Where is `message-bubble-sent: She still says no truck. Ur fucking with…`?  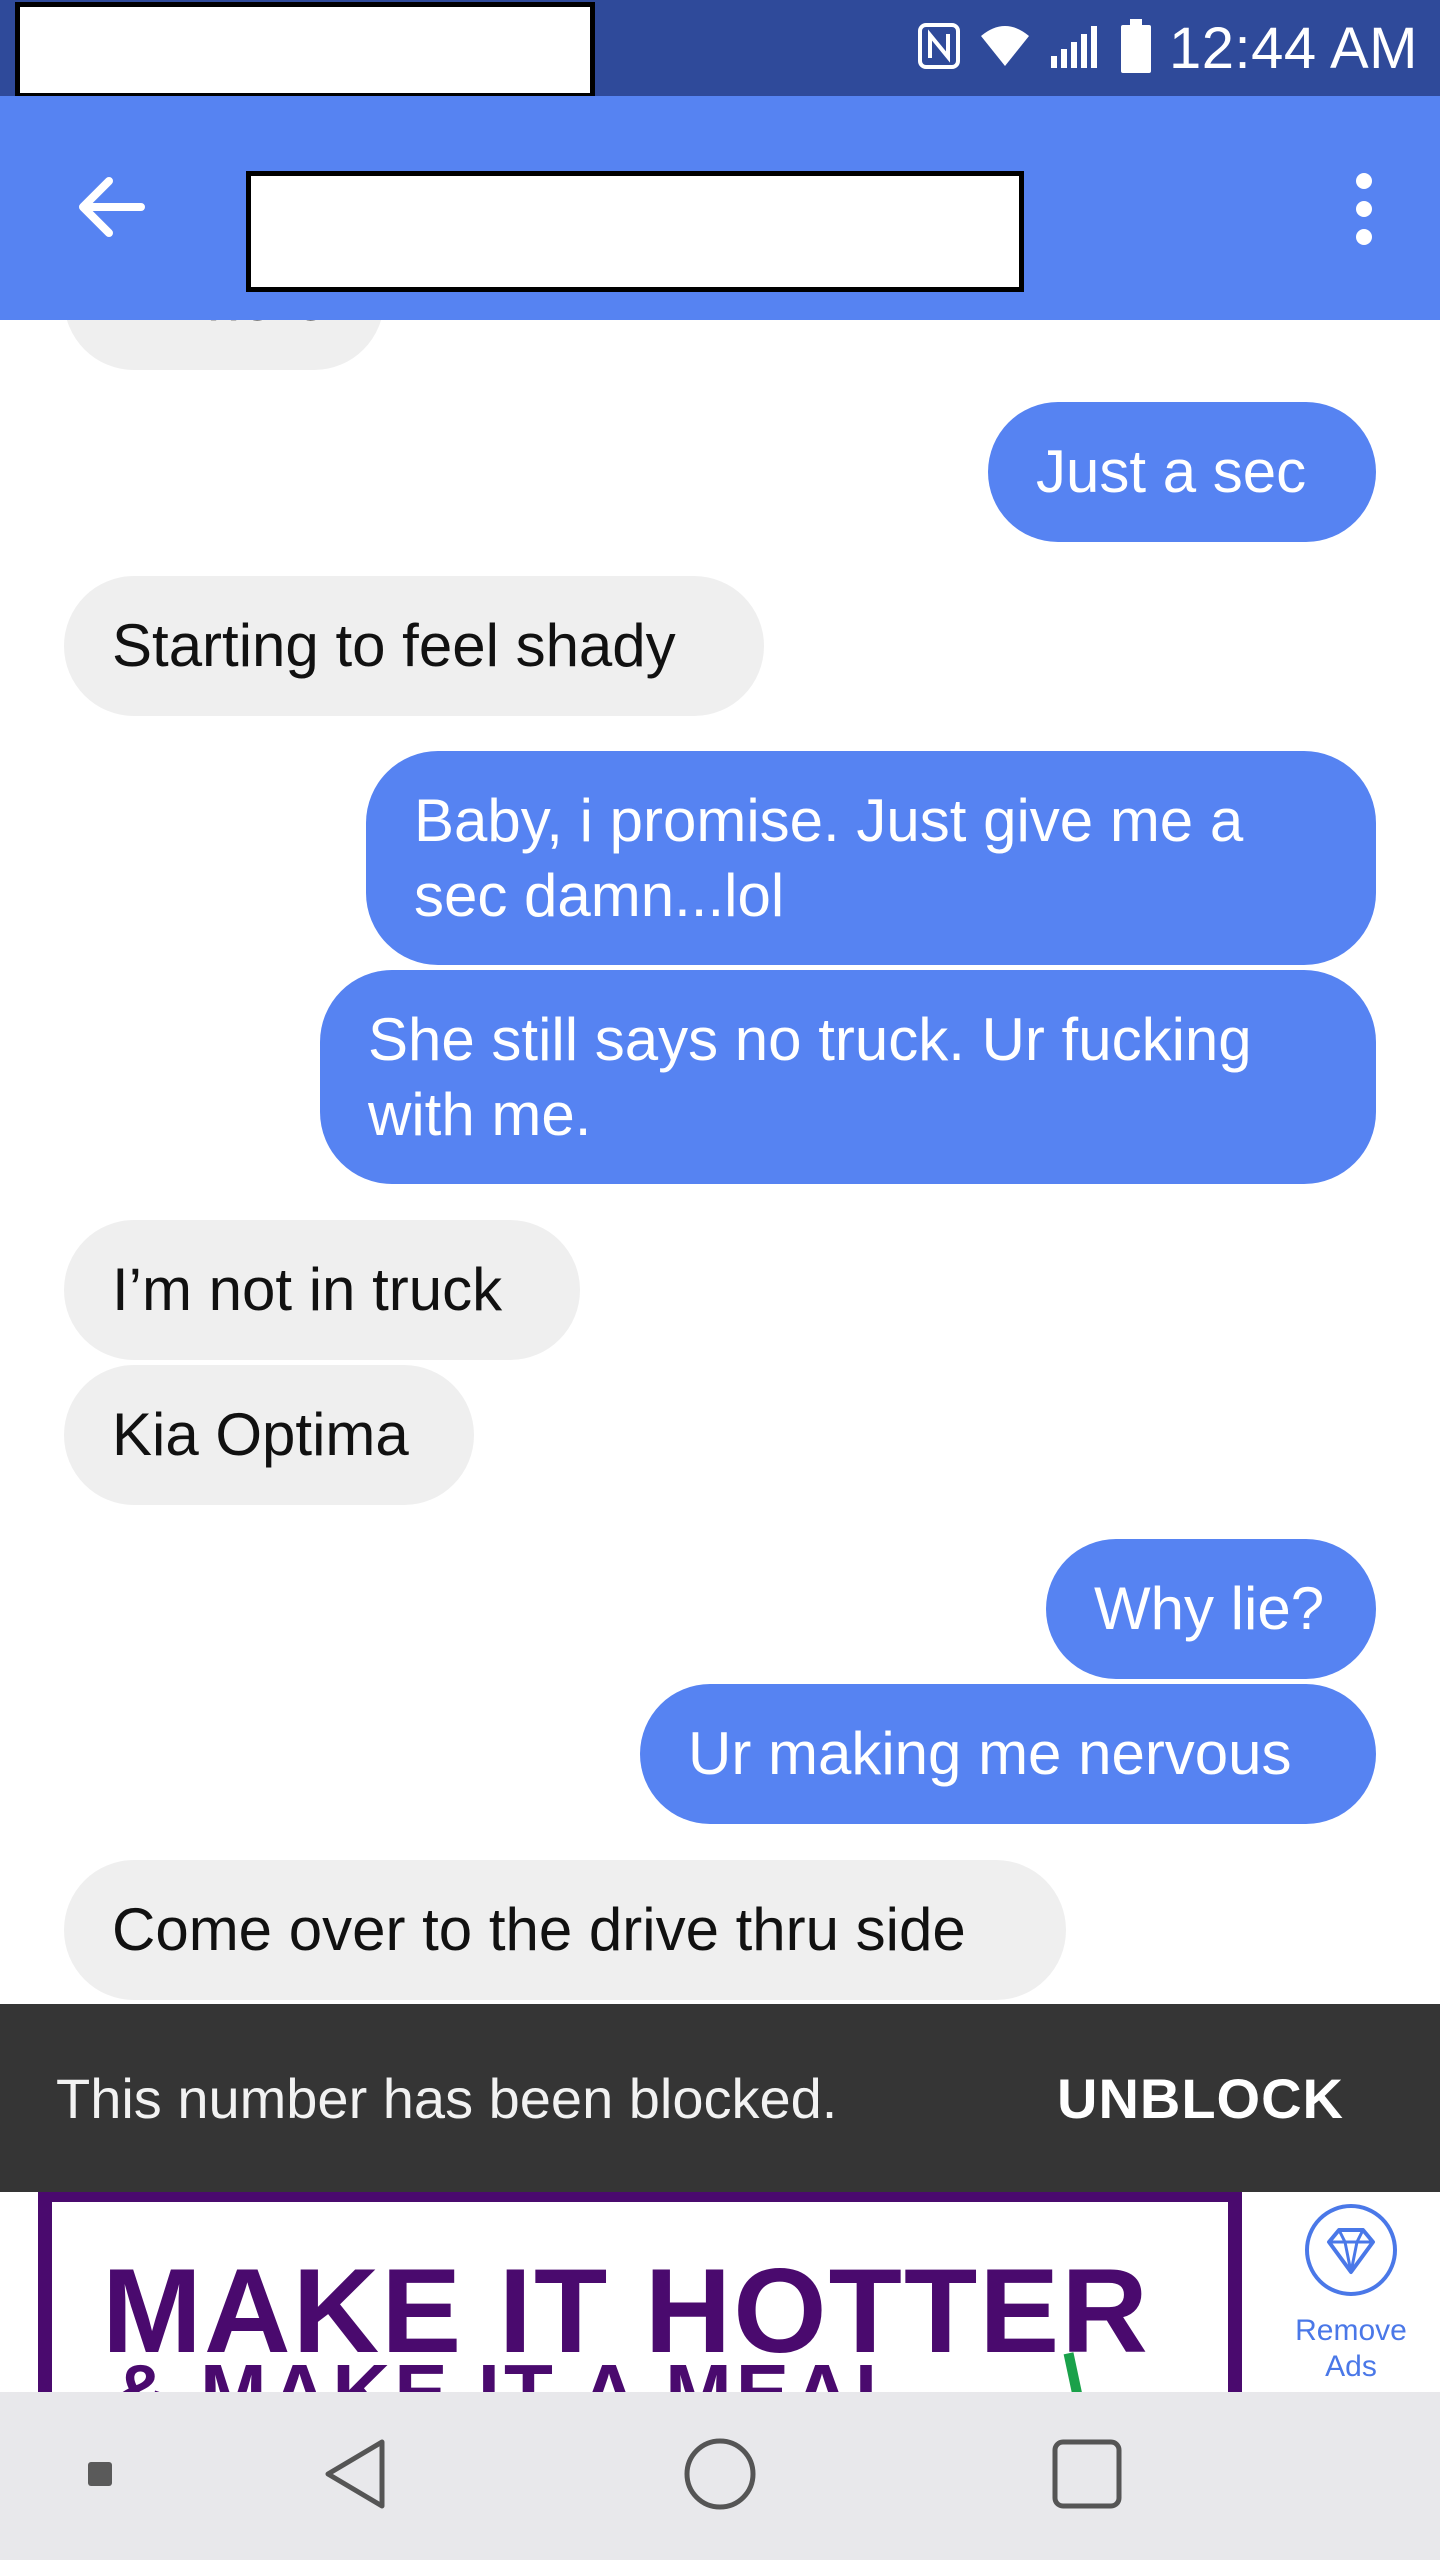 message-bubble-sent: She still says no truck. Ur fucking with… is located at coordinates (848, 1077).